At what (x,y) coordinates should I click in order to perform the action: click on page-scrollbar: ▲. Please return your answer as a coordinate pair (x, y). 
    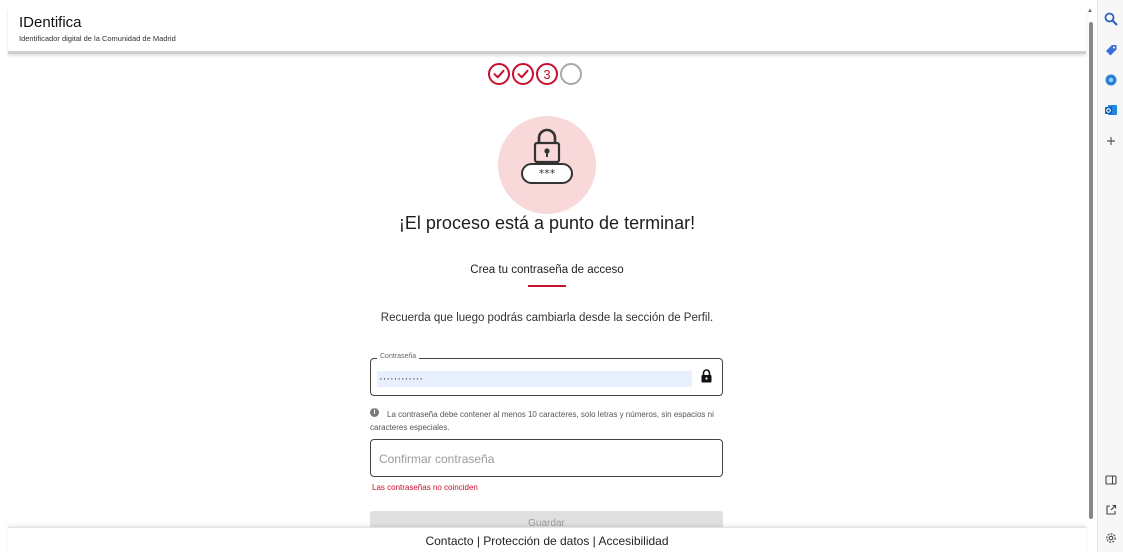
    Looking at the image, I should click on (1091, 265).